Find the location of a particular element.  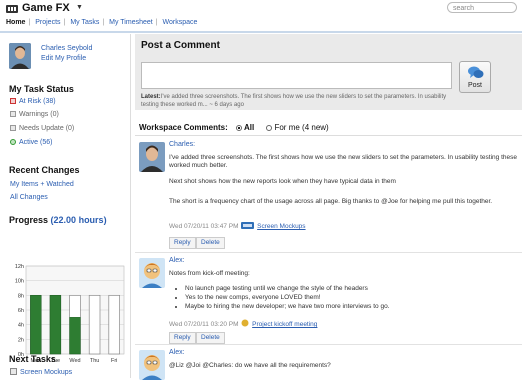

status-active: Active (56) is located at coordinates (31, 142).